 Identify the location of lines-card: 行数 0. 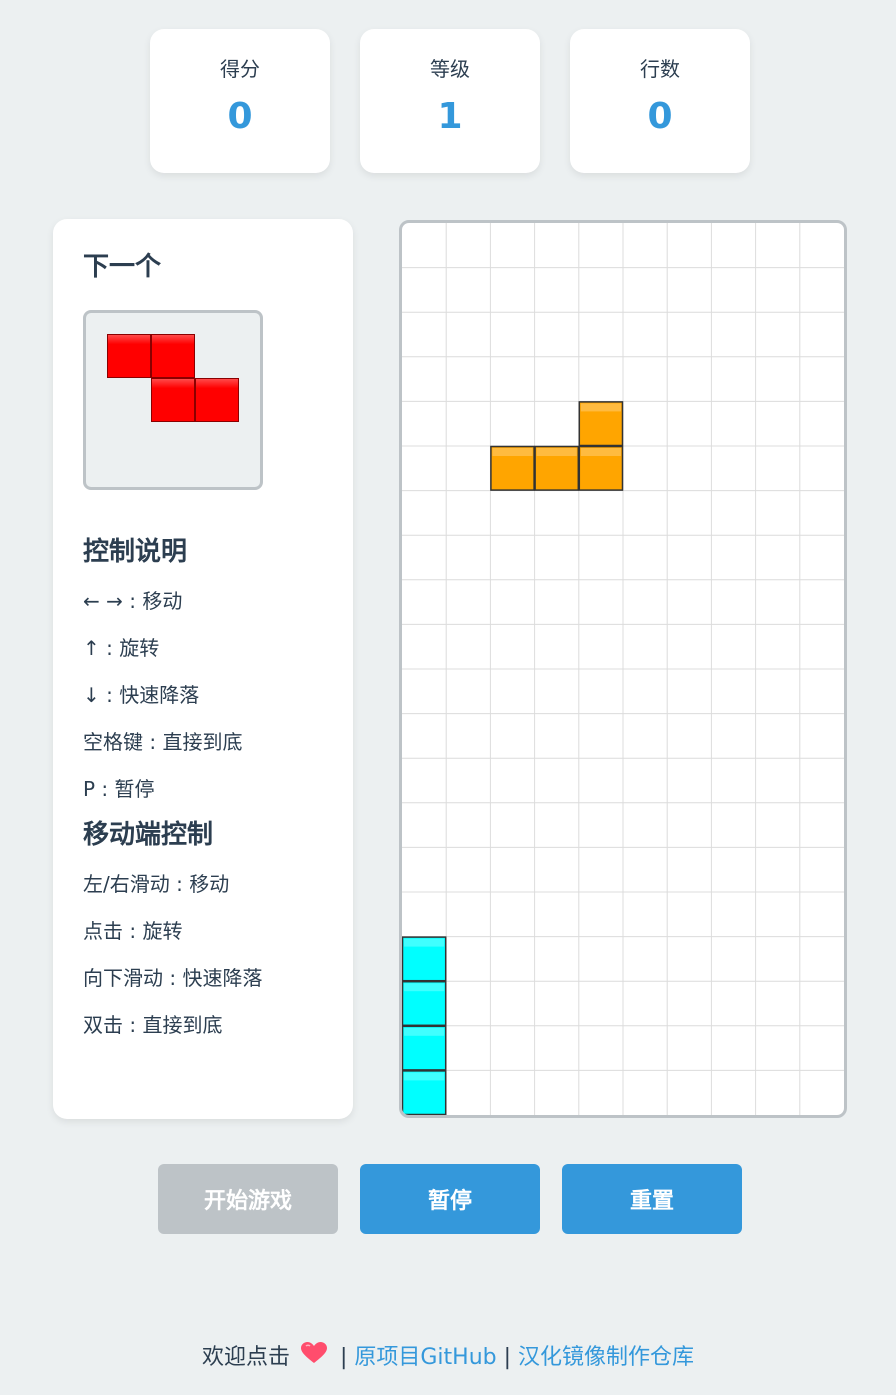
(660, 101).